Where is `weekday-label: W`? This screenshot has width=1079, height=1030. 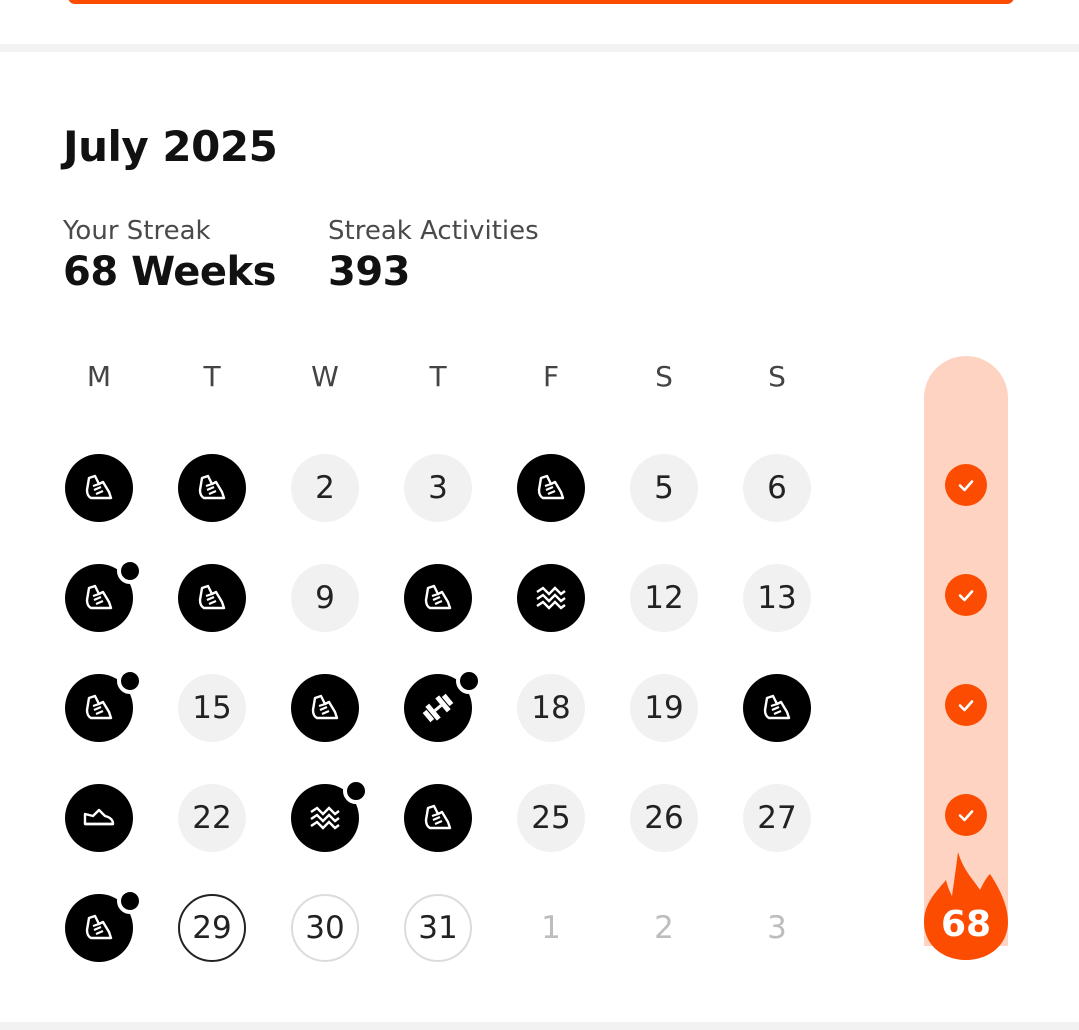
weekday-label: W is located at coordinates (325, 376).